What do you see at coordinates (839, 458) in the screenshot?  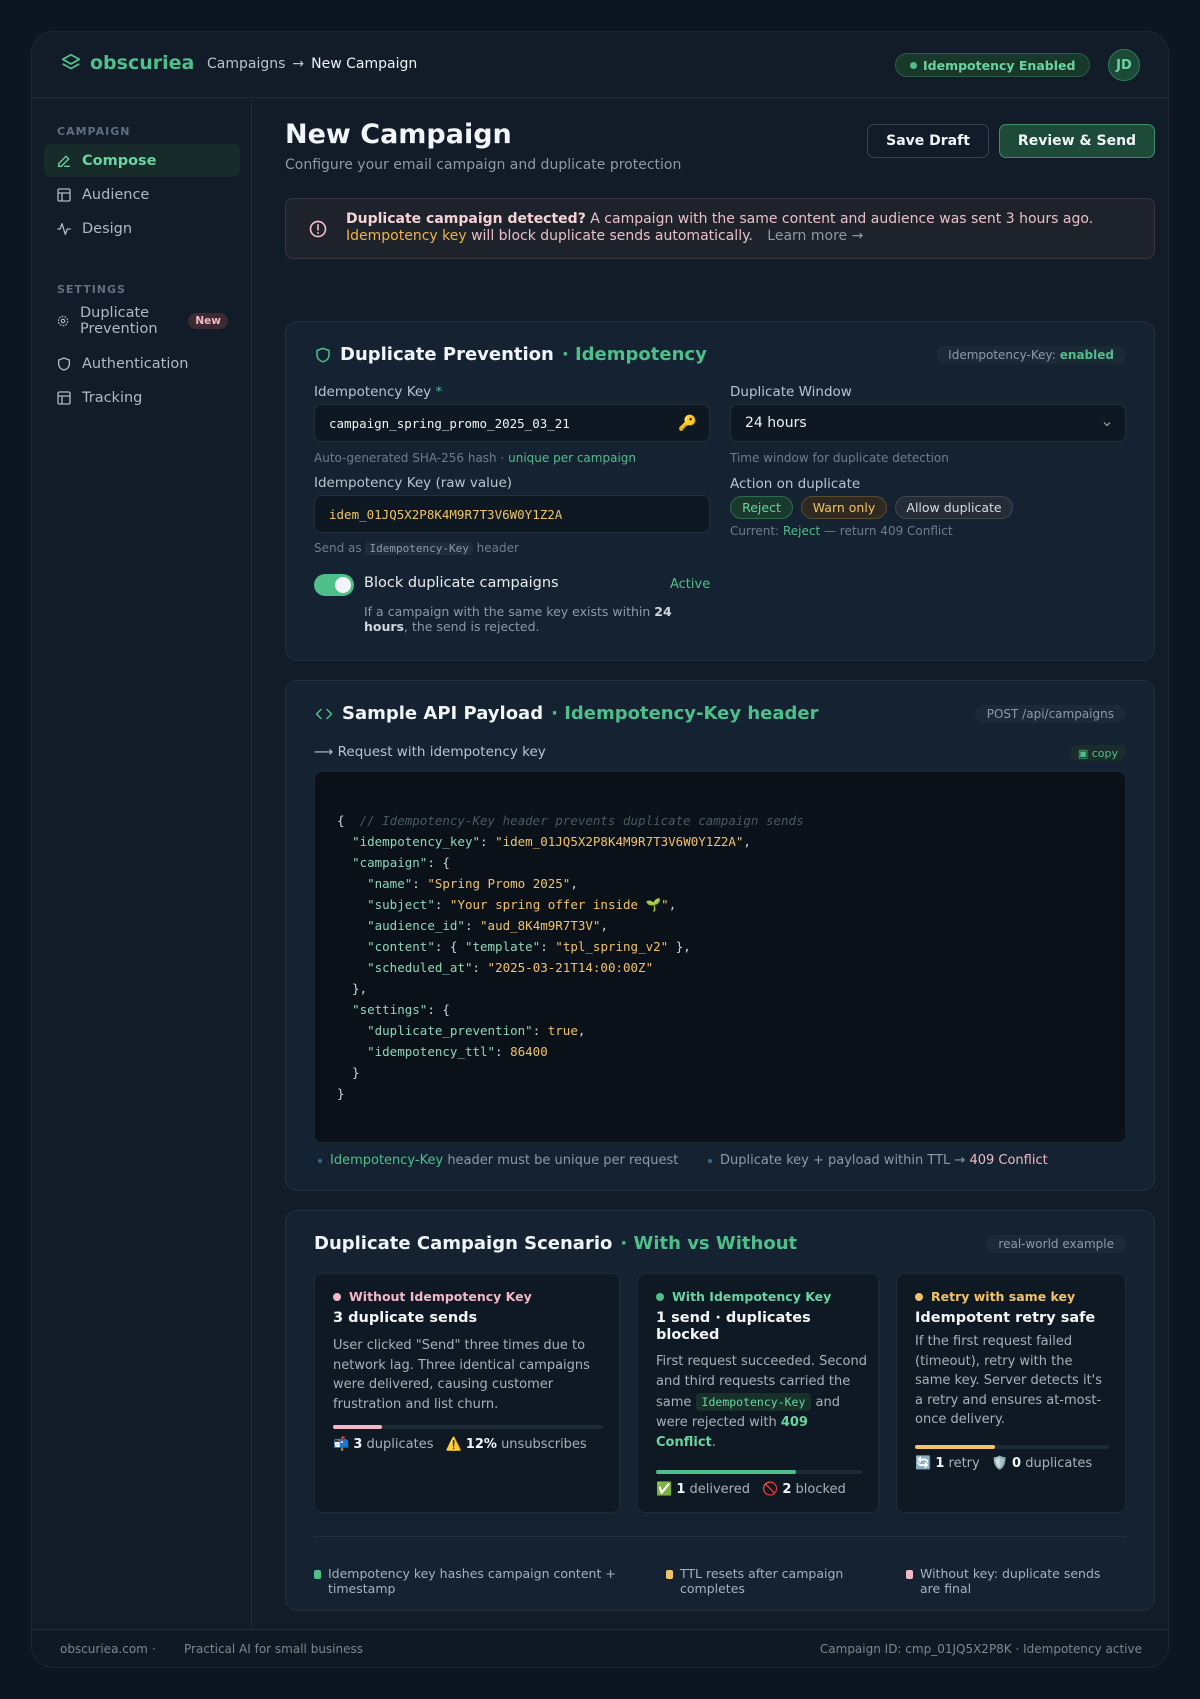 I see `window-hint: Time window for duplicate detection` at bounding box center [839, 458].